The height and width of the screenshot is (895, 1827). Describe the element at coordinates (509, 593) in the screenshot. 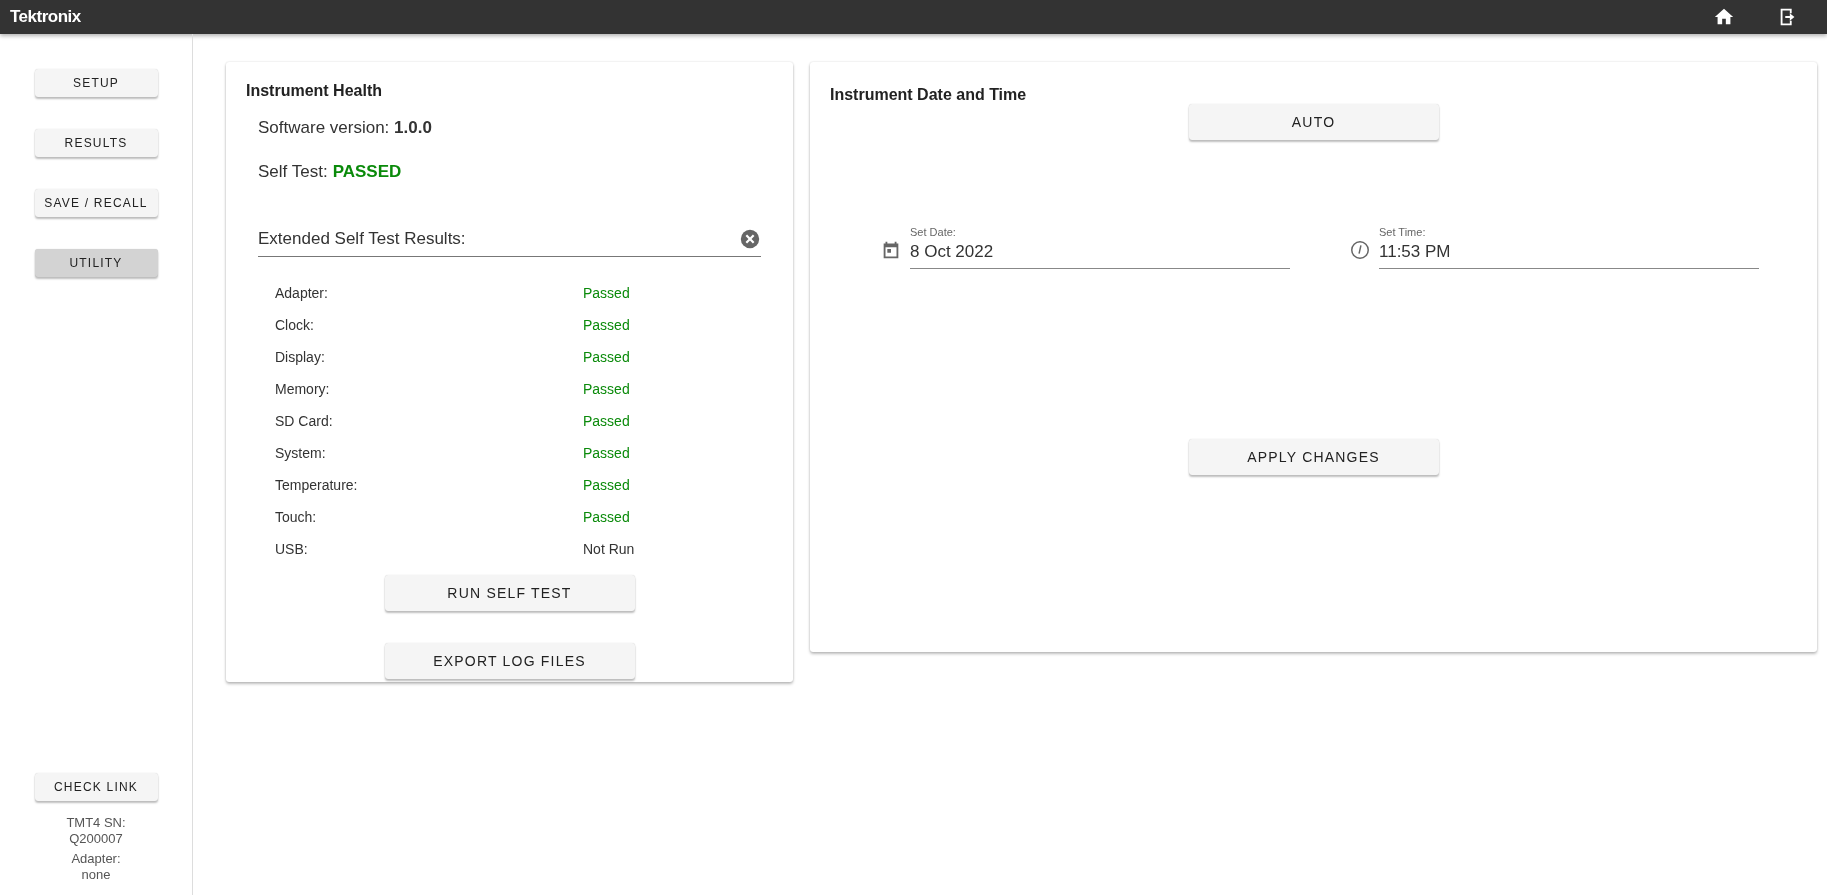

I see `action-button: RUN SELF TEST` at that location.